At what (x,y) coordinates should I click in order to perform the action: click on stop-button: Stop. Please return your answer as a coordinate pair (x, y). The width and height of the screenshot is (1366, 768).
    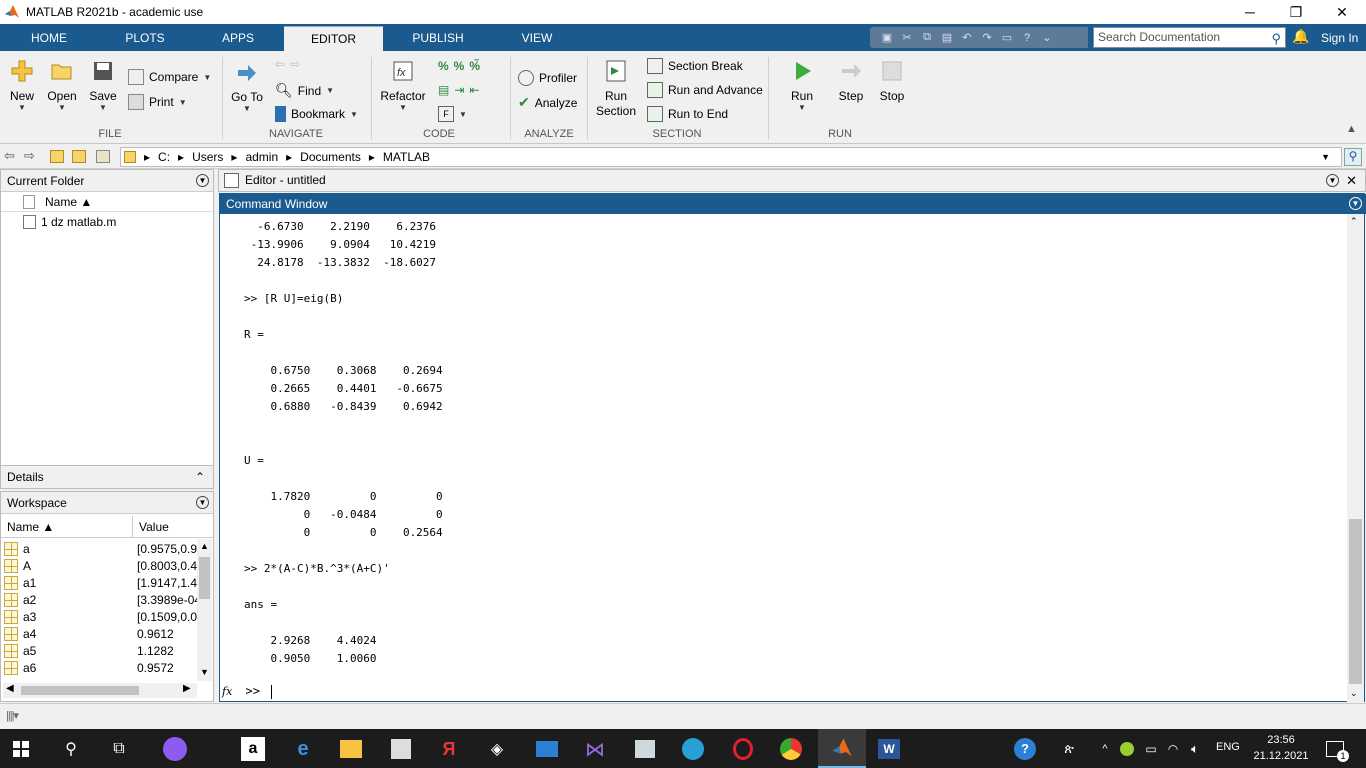
    Looking at the image, I should click on (892, 81).